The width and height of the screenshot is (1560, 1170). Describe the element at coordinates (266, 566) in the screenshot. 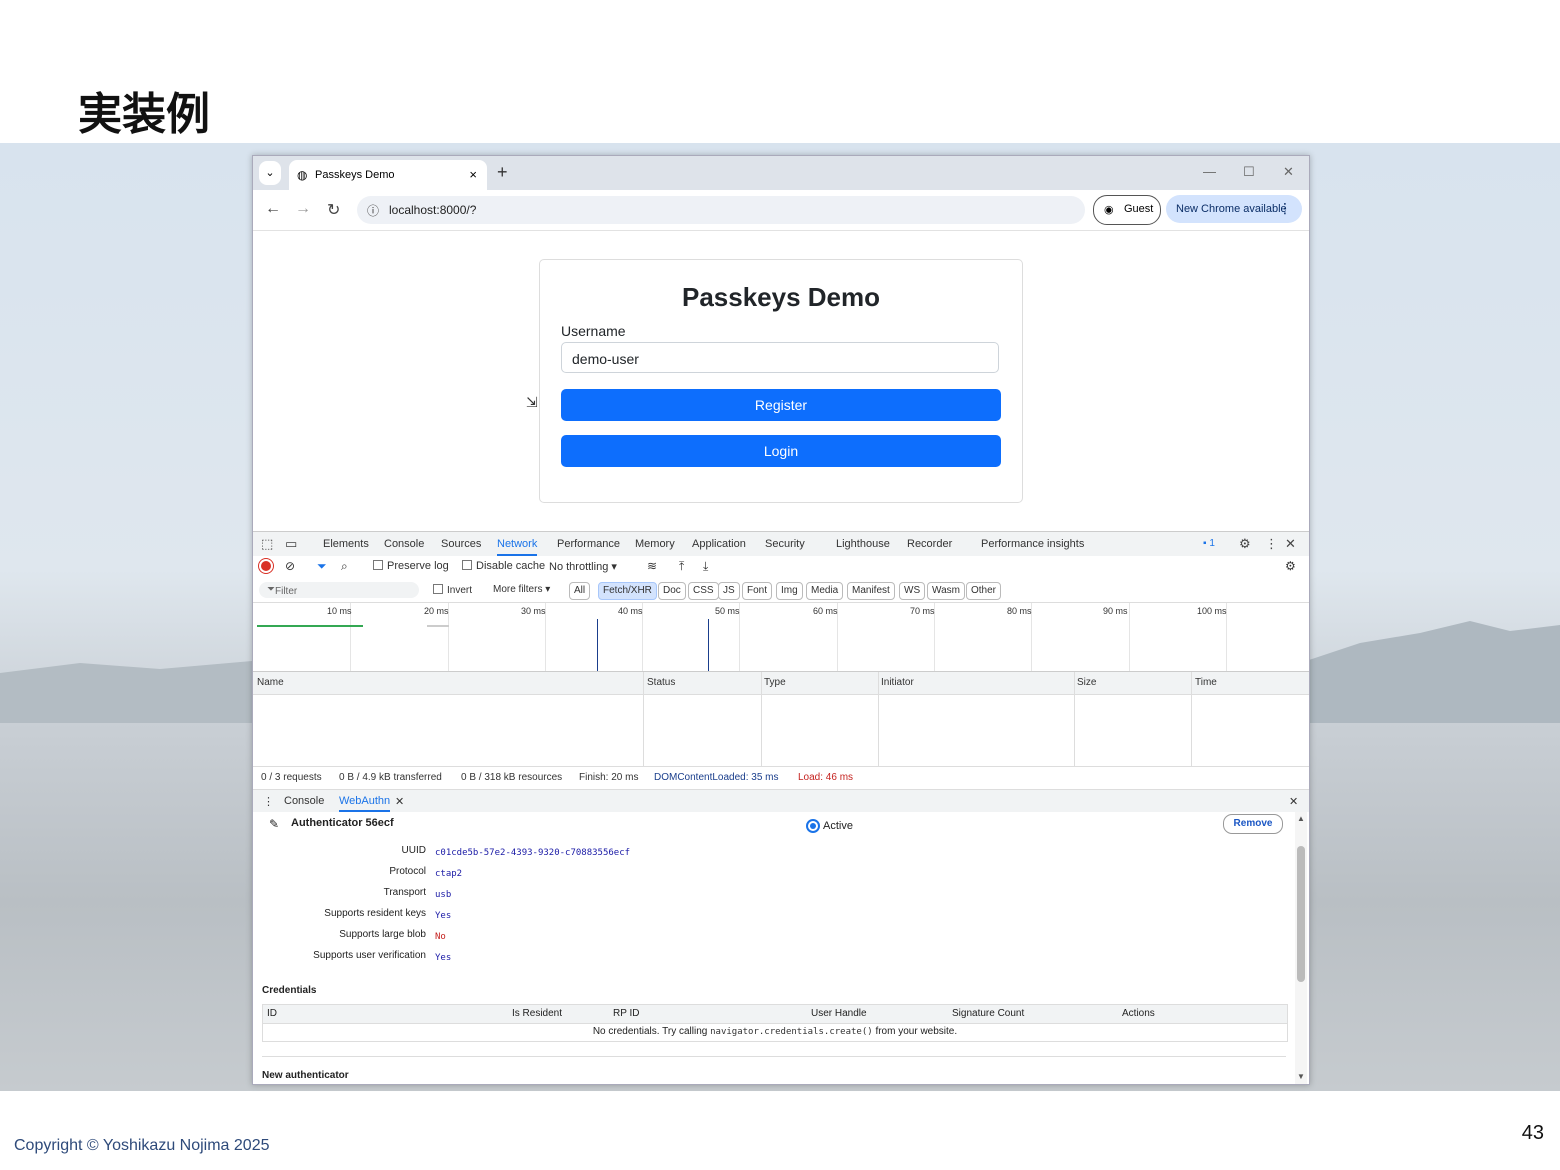

I see `record-icon` at that location.